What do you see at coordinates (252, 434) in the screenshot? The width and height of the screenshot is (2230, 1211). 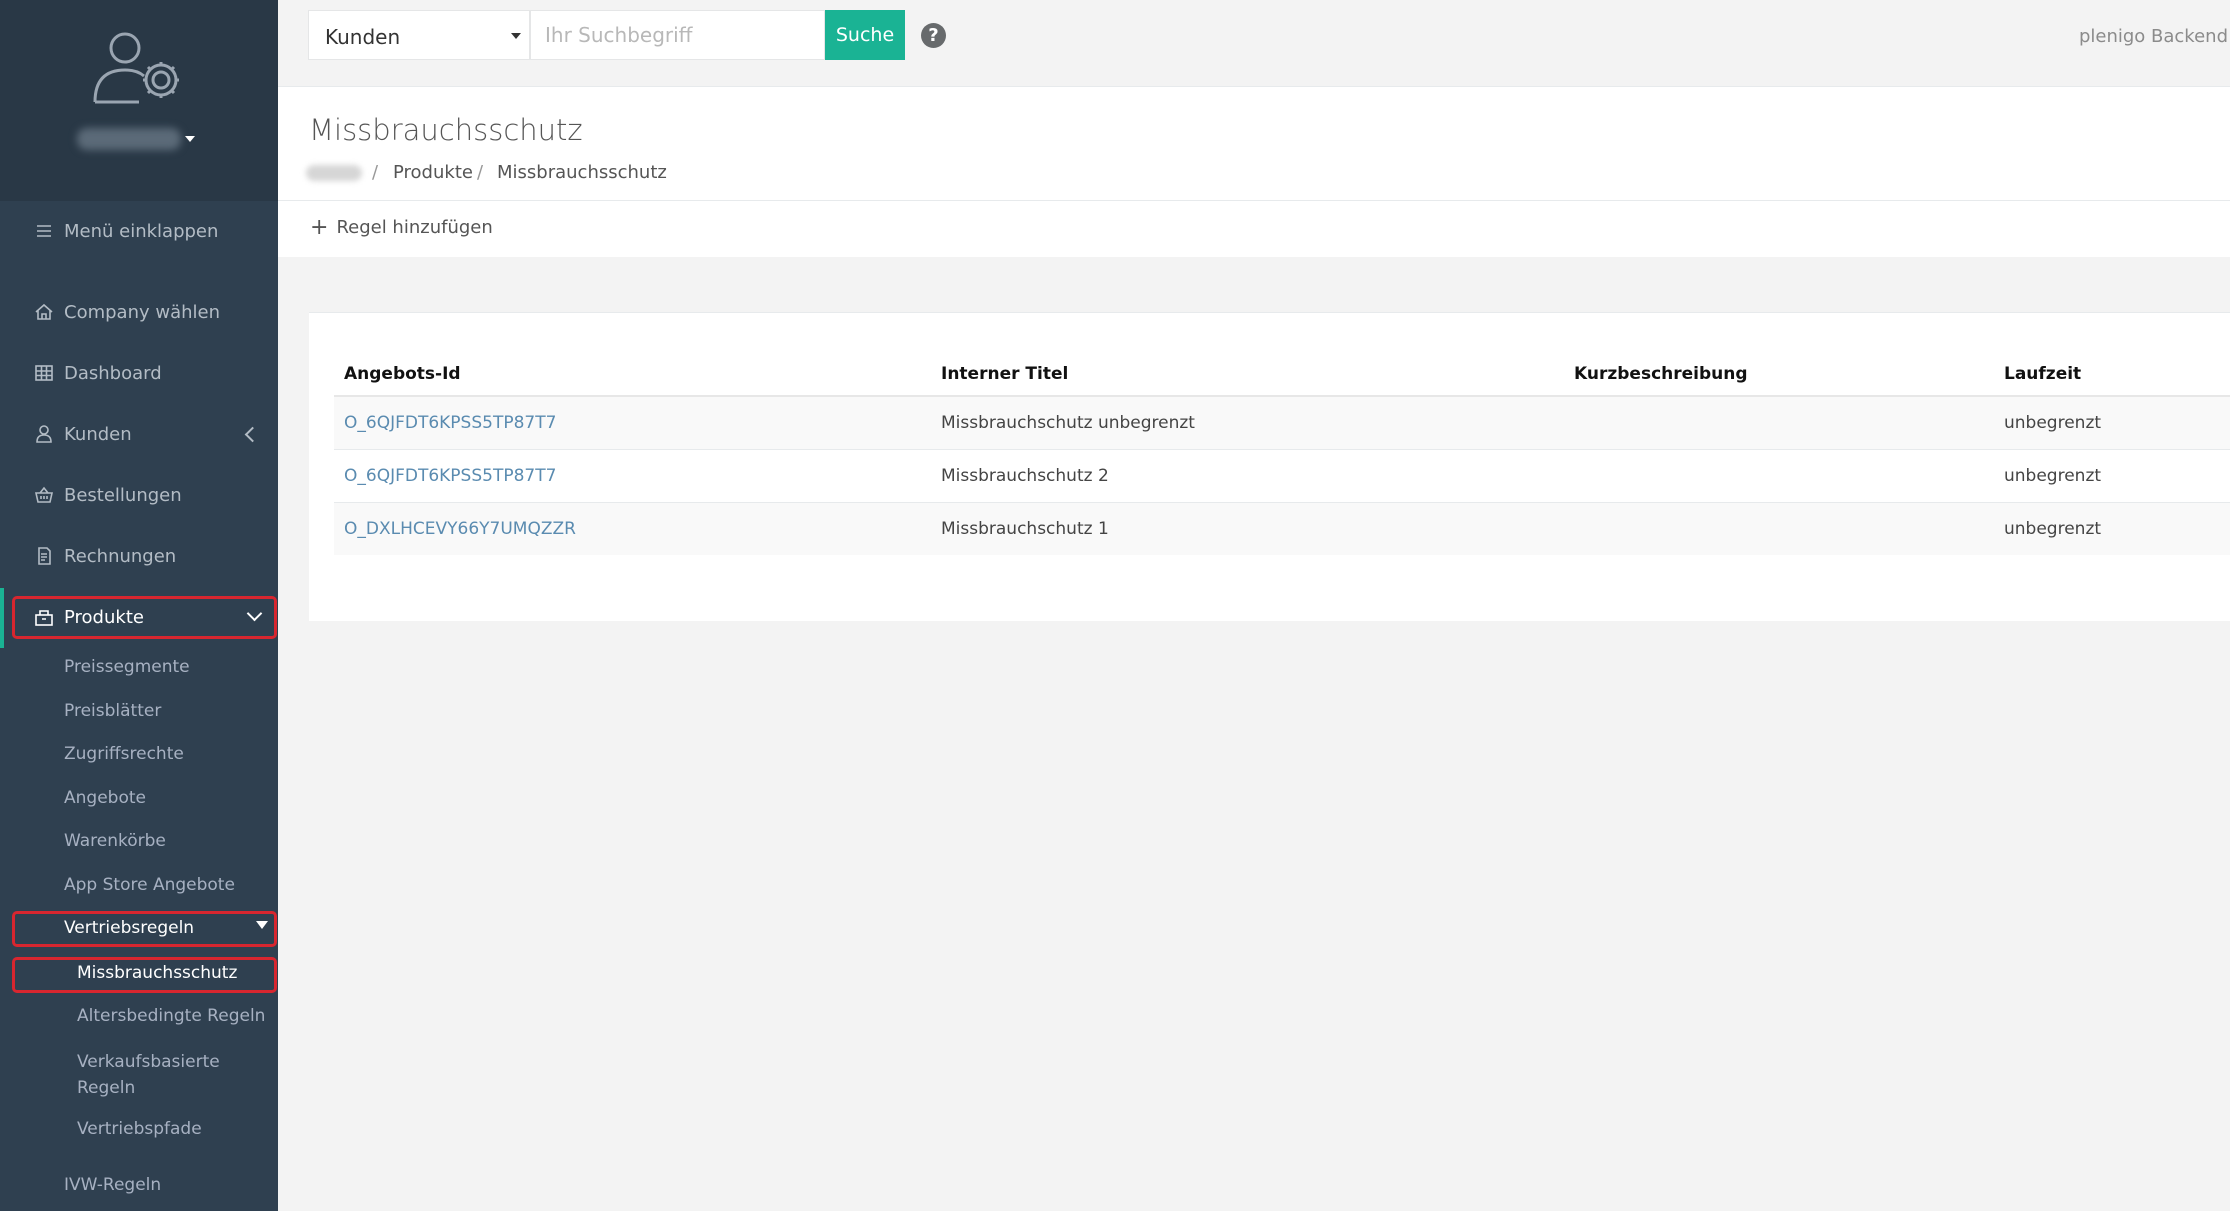 I see `chevron-left-icon` at bounding box center [252, 434].